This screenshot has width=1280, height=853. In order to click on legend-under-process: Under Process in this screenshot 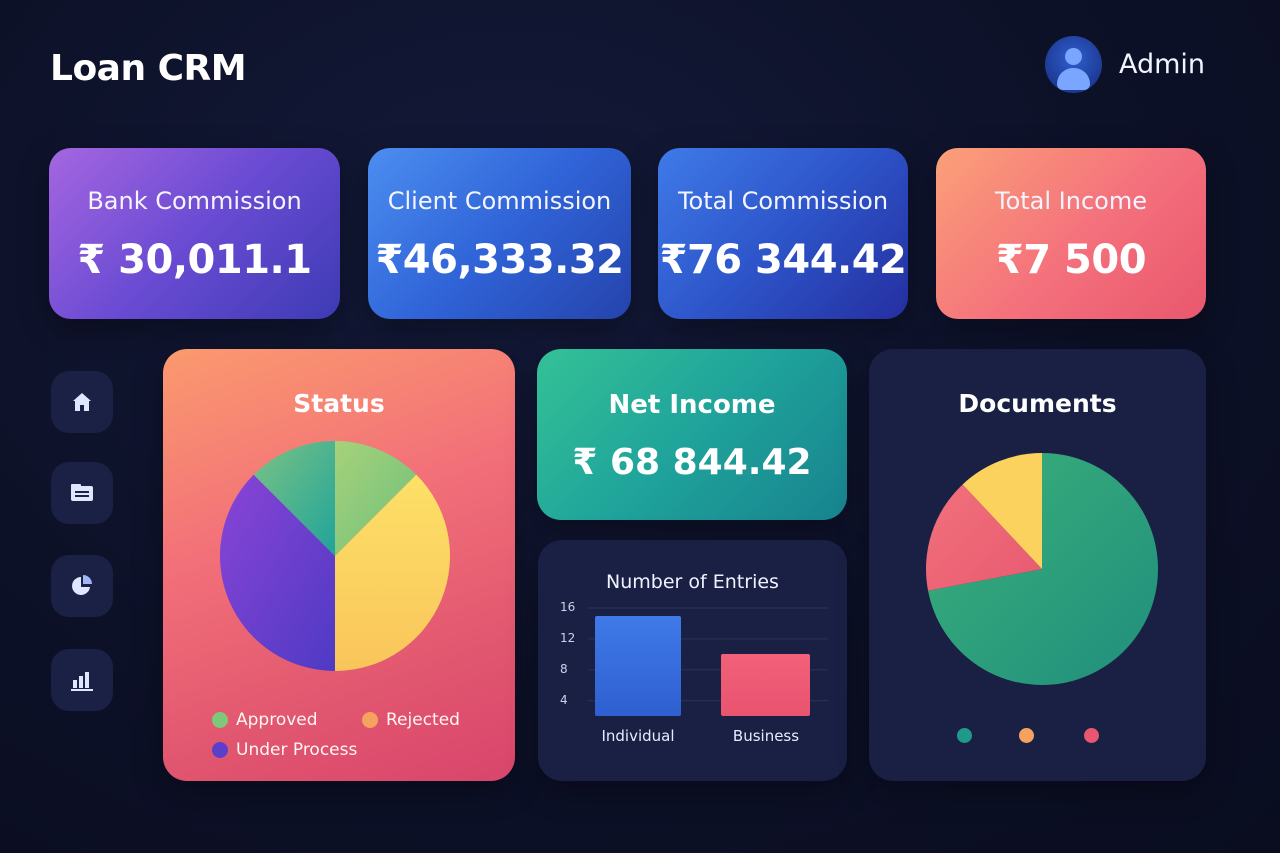, I will do `click(284, 750)`.